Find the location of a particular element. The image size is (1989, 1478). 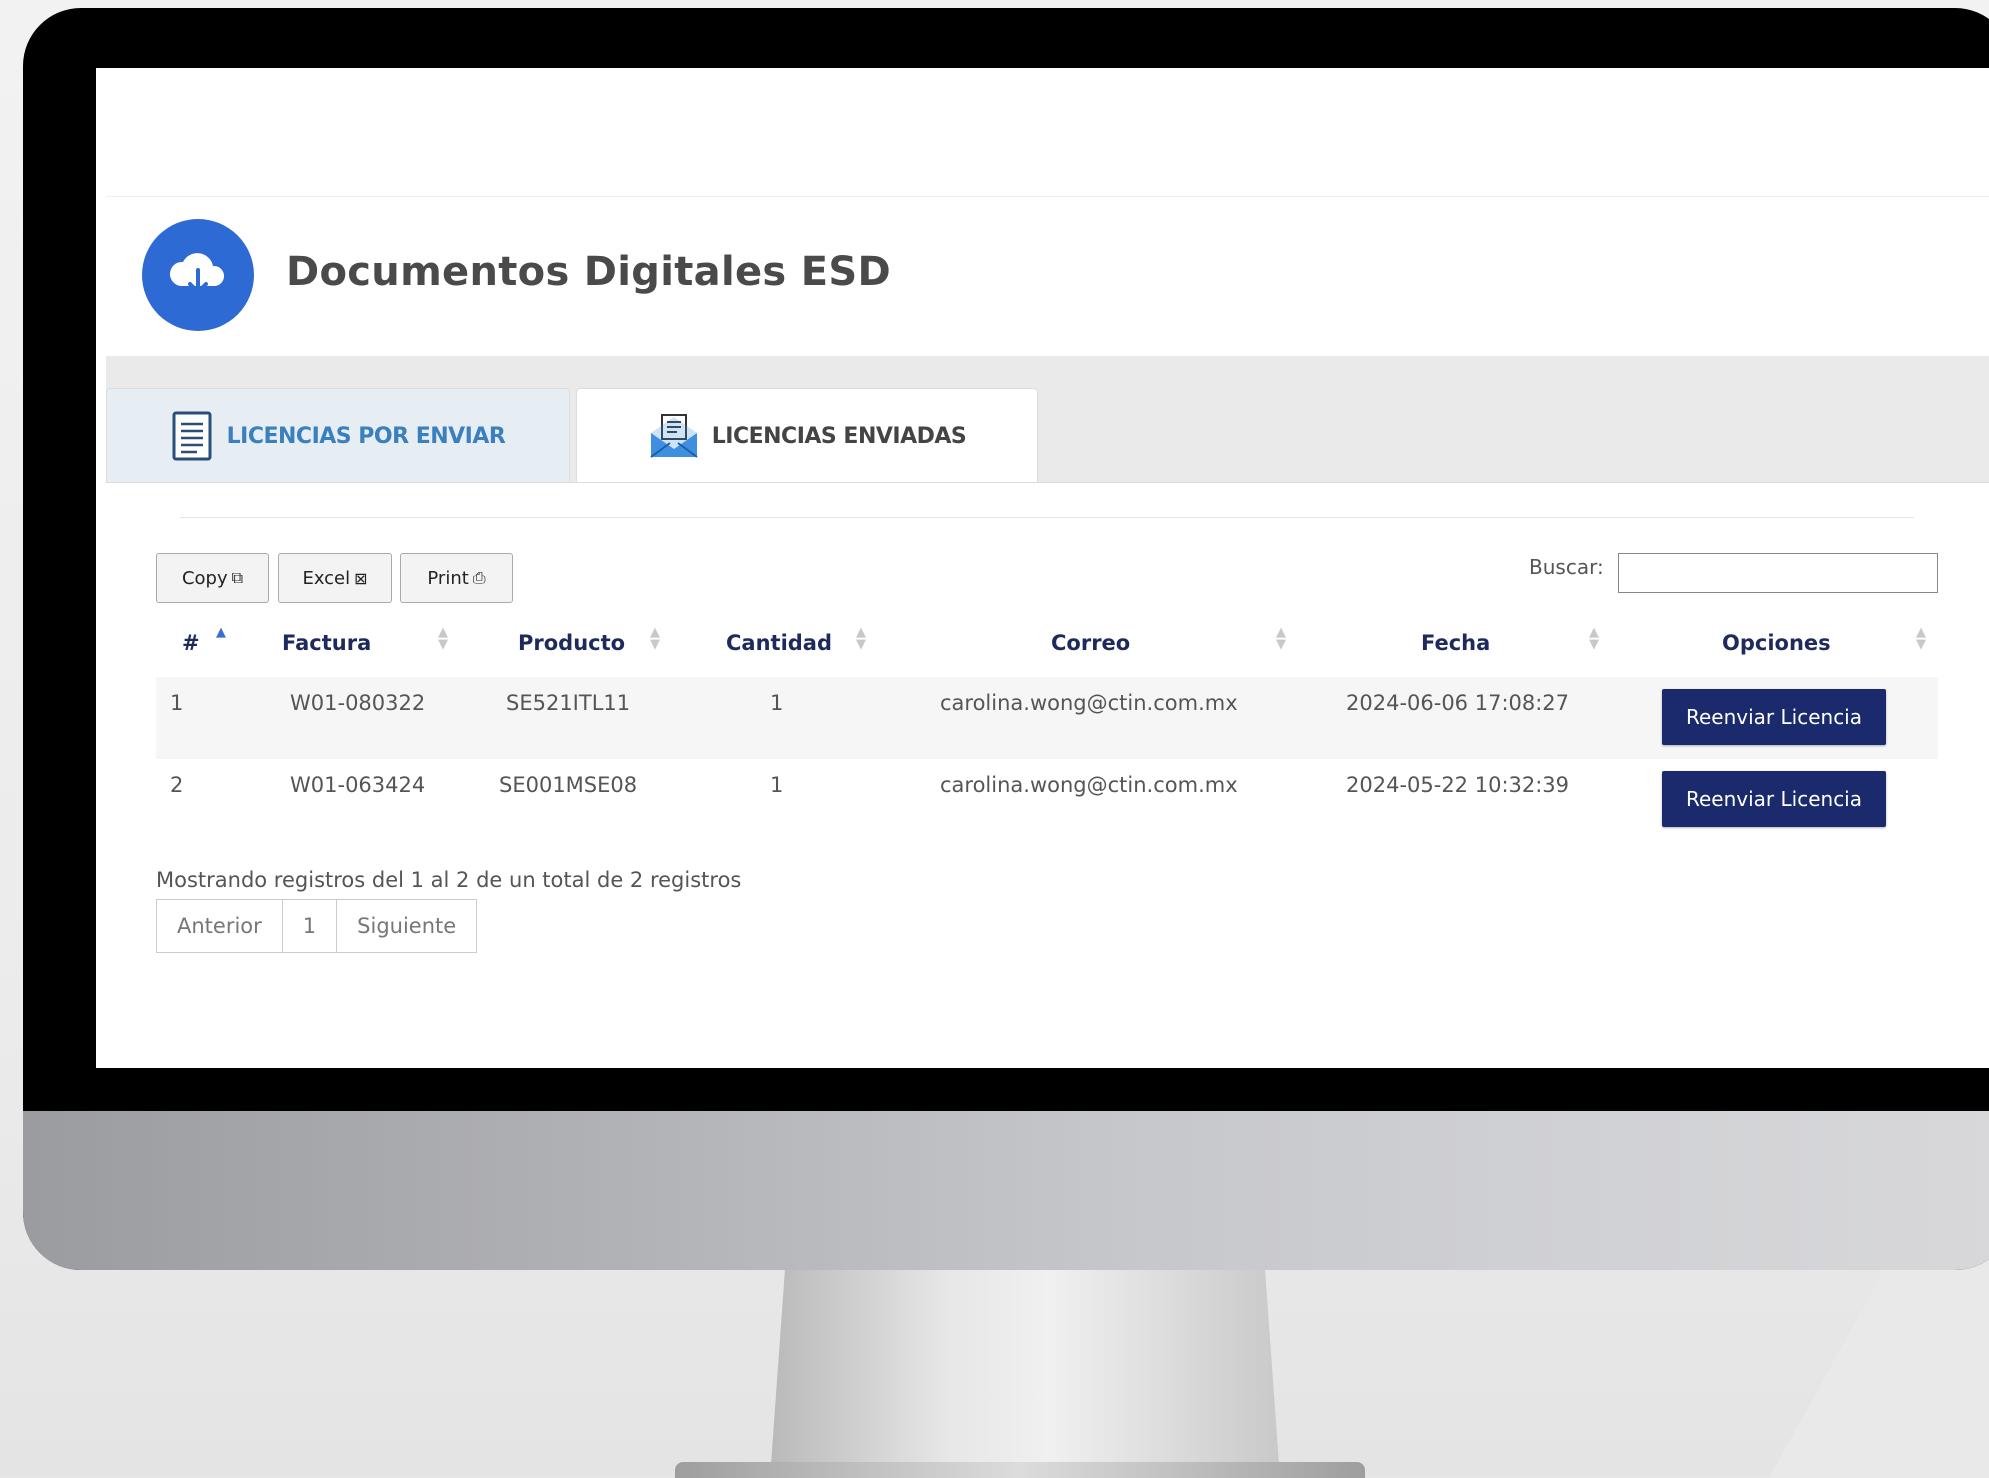

cell-num: 1 is located at coordinates (177, 703).